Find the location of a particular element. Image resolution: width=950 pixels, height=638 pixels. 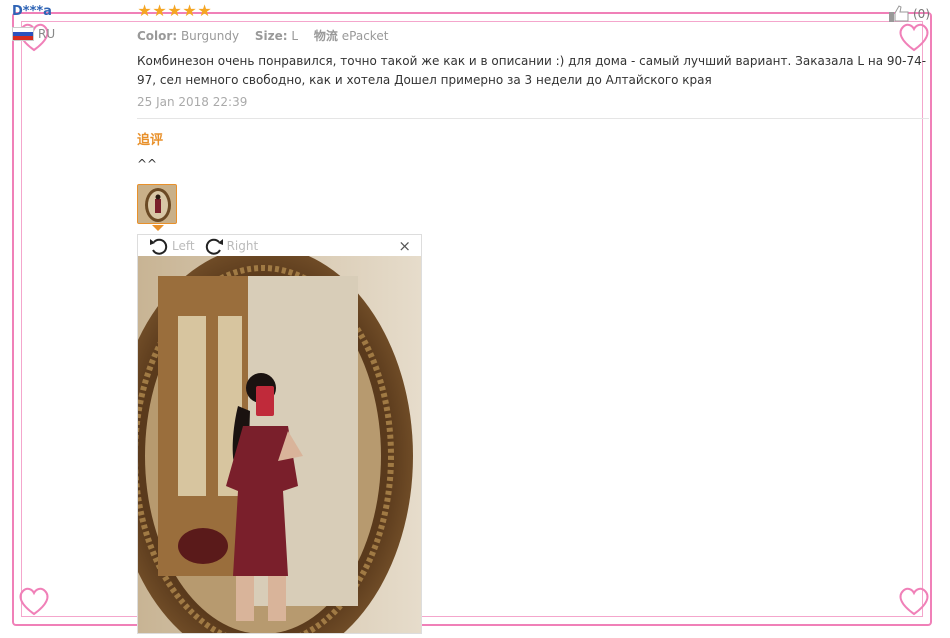

attr-shipping: 物流 ePacket is located at coordinates (351, 36).